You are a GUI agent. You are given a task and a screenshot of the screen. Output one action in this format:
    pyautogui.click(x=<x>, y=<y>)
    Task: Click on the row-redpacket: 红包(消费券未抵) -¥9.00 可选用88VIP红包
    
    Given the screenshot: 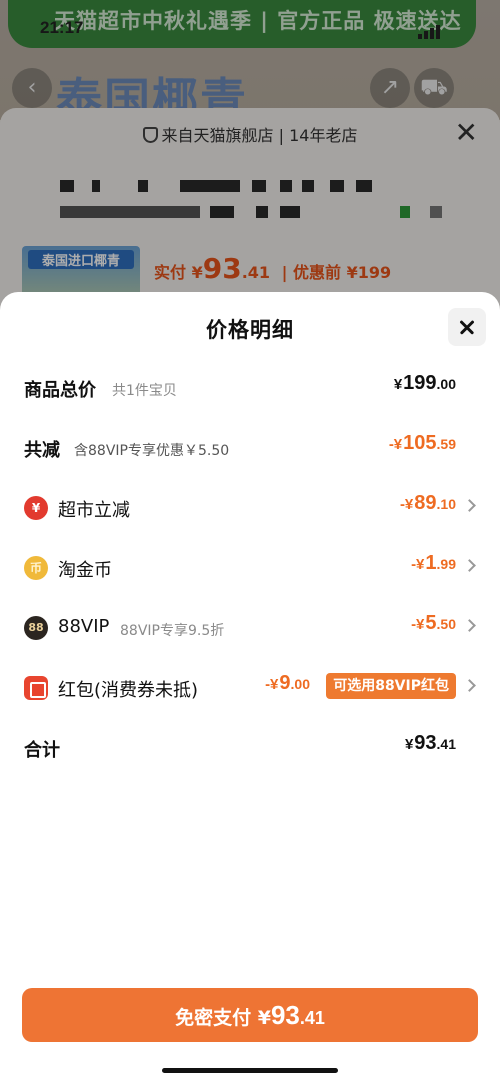 What is the action you would take?
    pyautogui.click(x=250, y=688)
    